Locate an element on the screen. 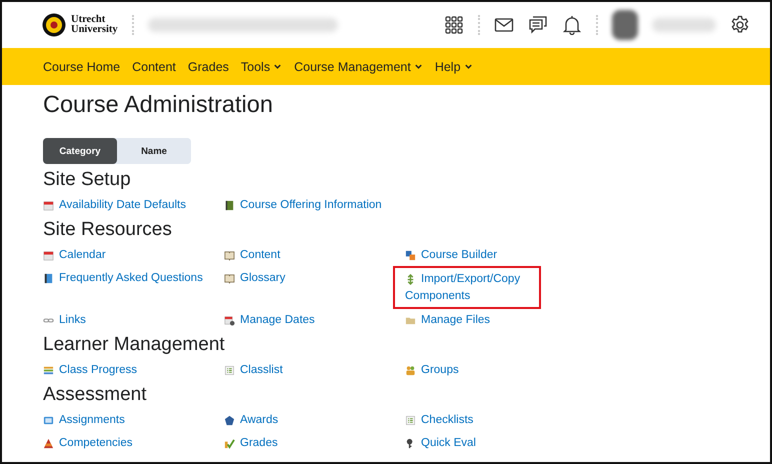 The height and width of the screenshot is (464, 772). section-heading: Learner Management is located at coordinates (134, 344).